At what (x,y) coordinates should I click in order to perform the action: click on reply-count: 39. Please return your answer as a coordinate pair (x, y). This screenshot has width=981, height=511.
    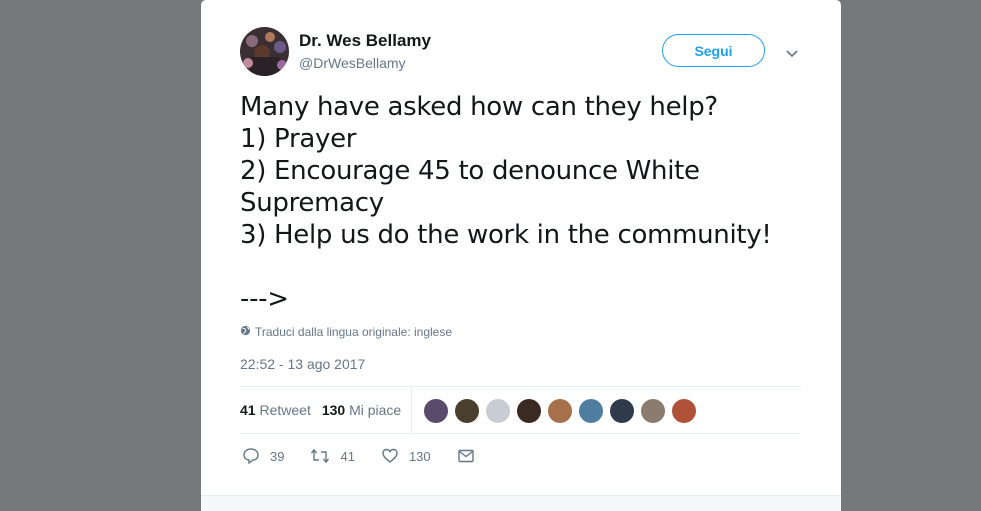
    Looking at the image, I should click on (277, 456).